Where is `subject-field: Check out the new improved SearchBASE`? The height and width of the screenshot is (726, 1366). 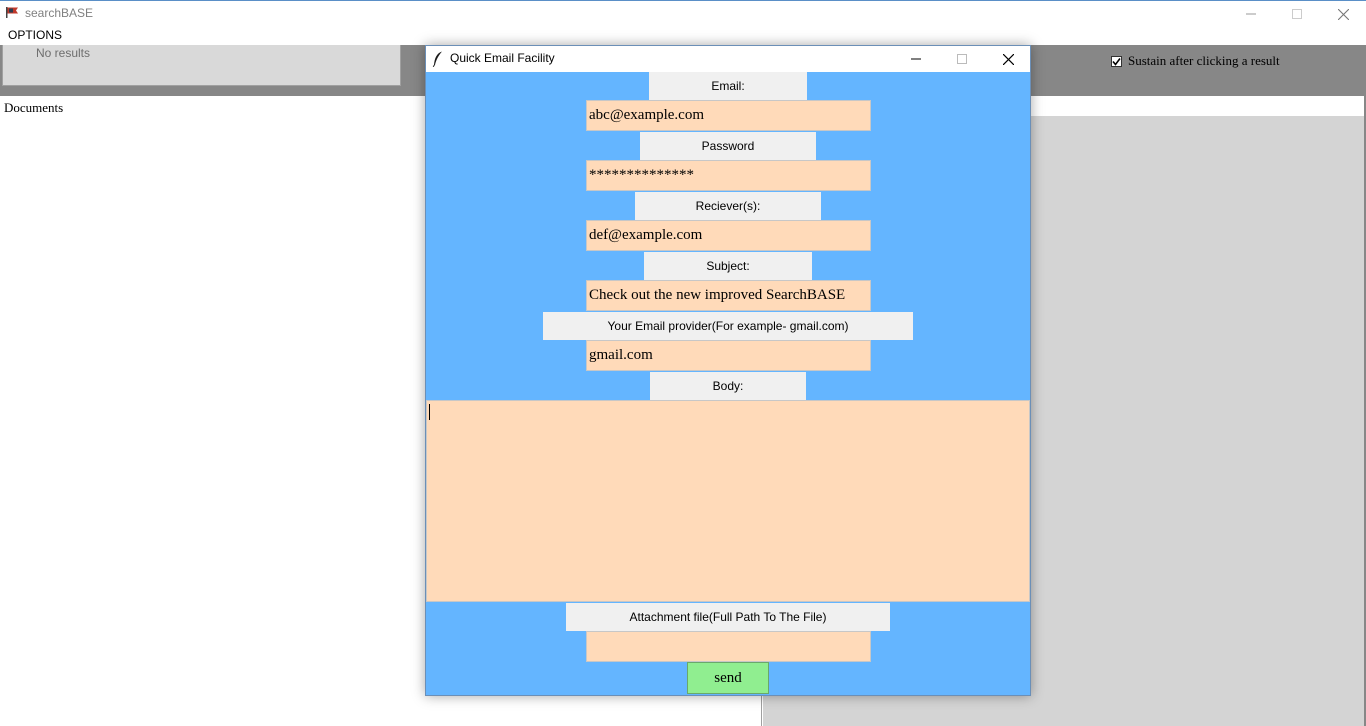 subject-field: Check out the new improved SearchBASE is located at coordinates (728, 295).